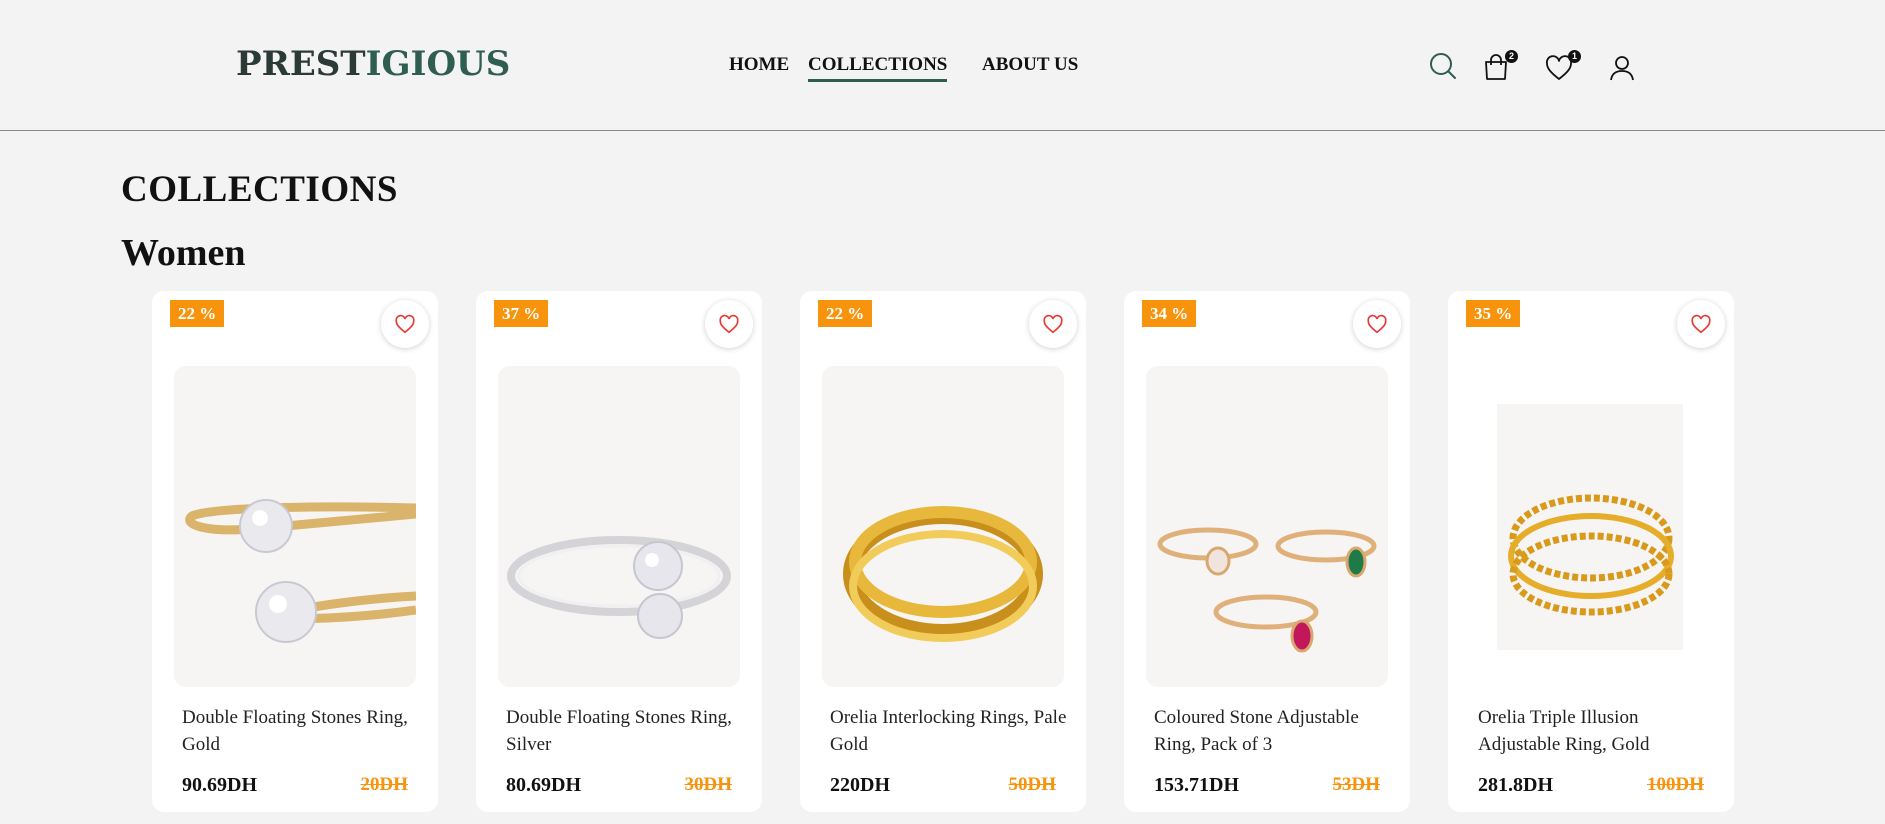 Image resolution: width=1885 pixels, height=824 pixels. What do you see at coordinates (183, 253) in the screenshot?
I see `section-title: Women` at bounding box center [183, 253].